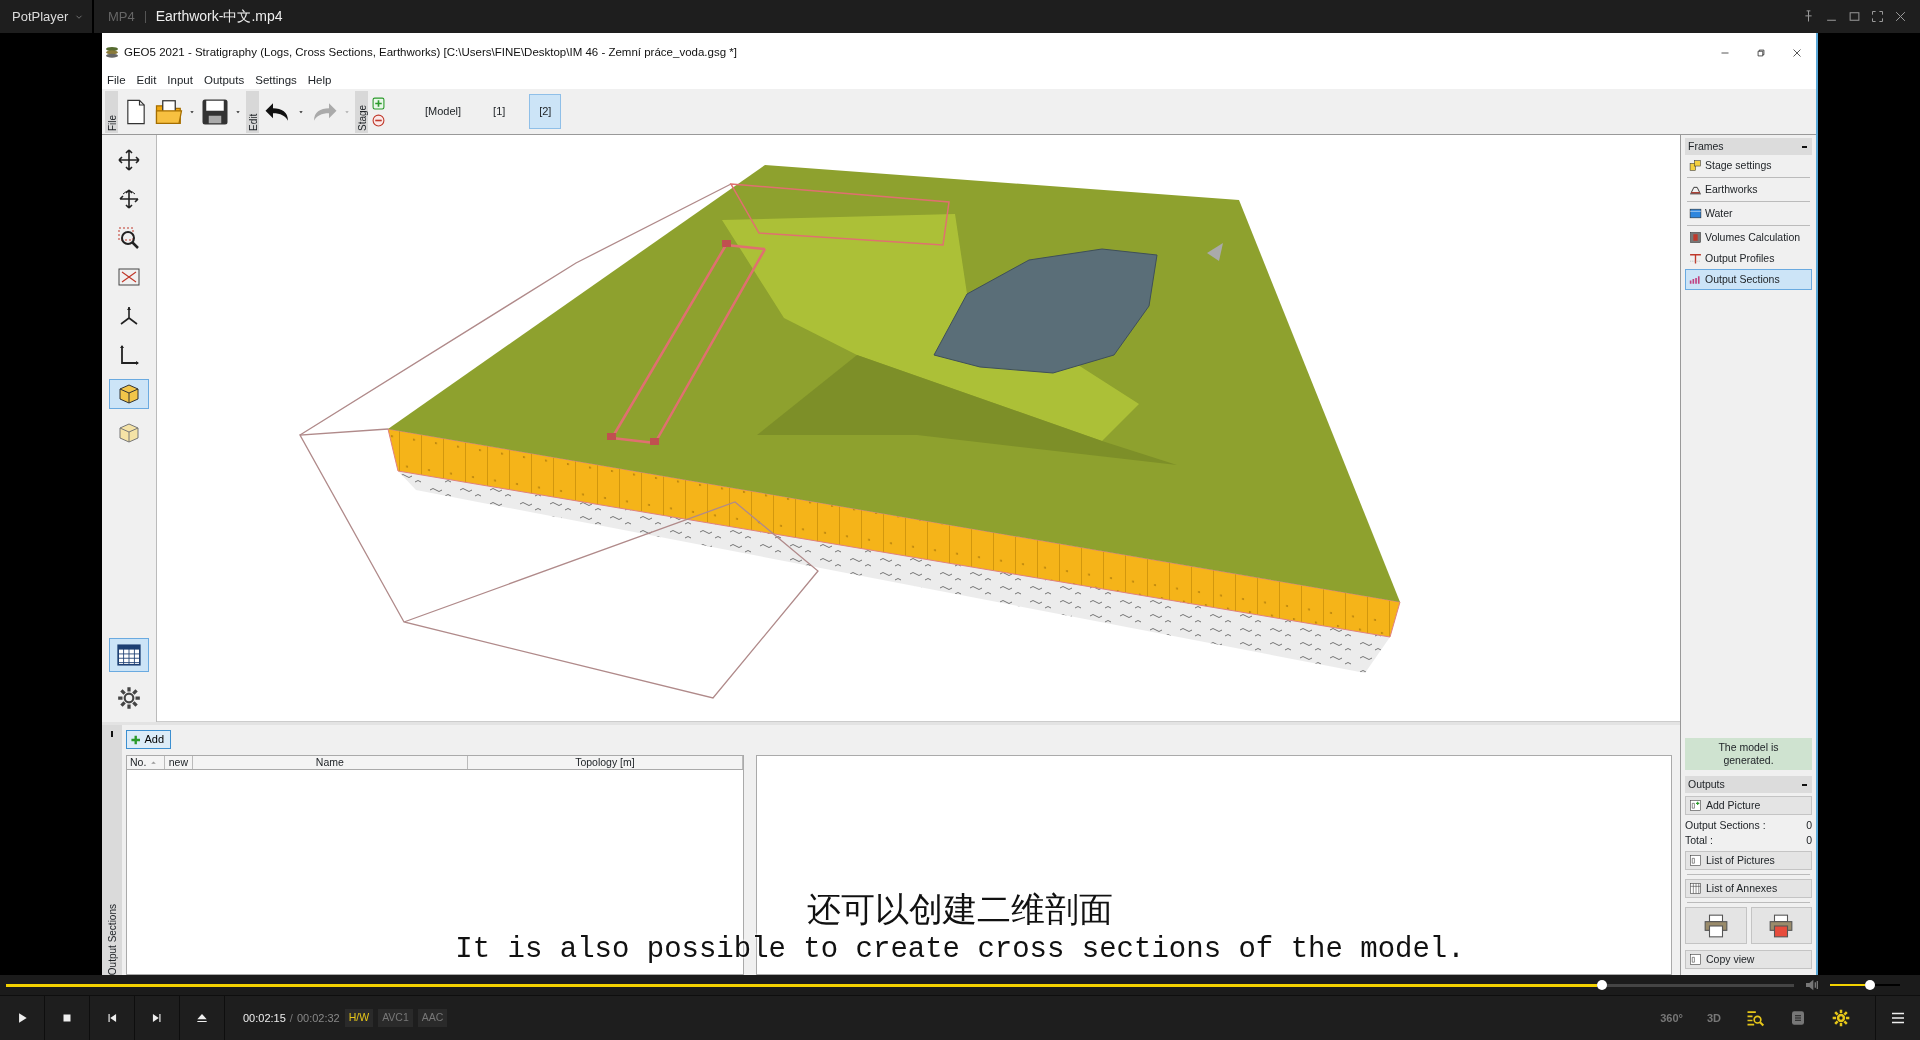  What do you see at coordinates (1748, 754) in the screenshot?
I see `status-message: The model is generated.` at bounding box center [1748, 754].